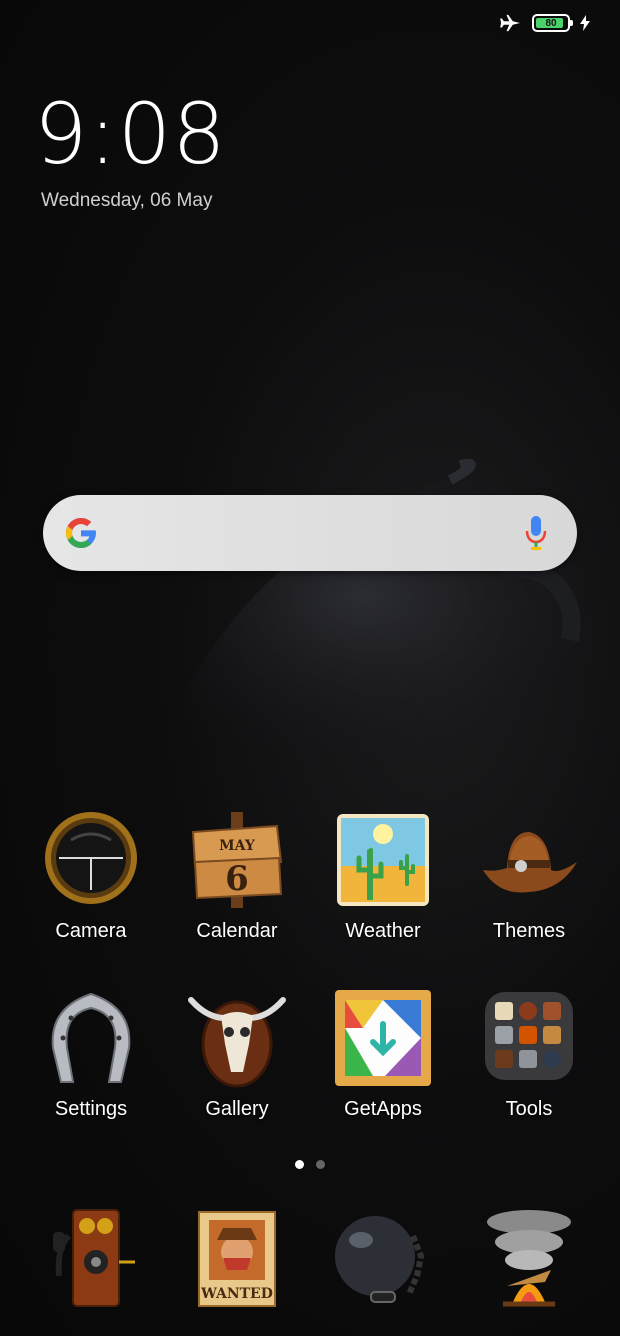 Image resolution: width=620 pixels, height=1336 pixels. Describe the element at coordinates (529, 1036) in the screenshot. I see `folder-icon` at that location.